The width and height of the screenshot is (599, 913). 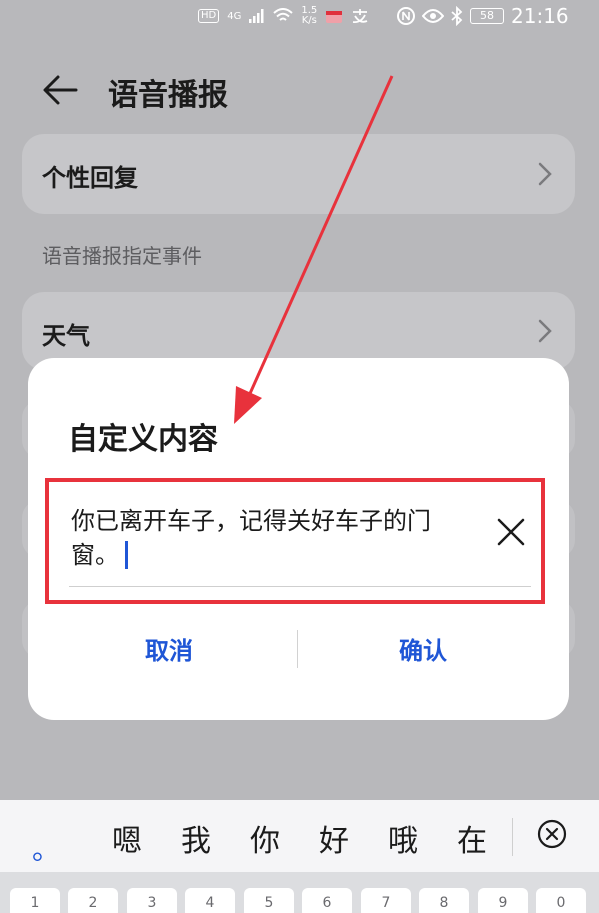 I want to click on number-key-row: 1 2 3 4 5 6 7 8 9 0, so click(x=299, y=892).